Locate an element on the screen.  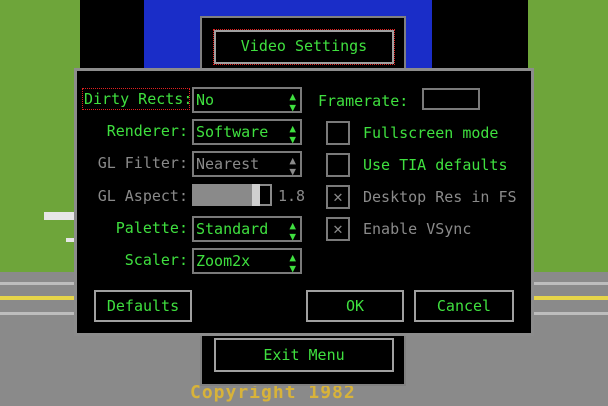
game-grass-right is located at coordinates (568, 136).